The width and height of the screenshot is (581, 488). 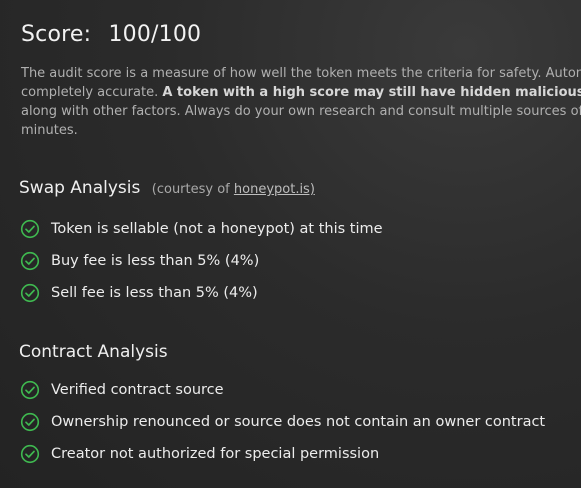 I want to click on honeypot-link: honeypot.is), so click(x=274, y=189).